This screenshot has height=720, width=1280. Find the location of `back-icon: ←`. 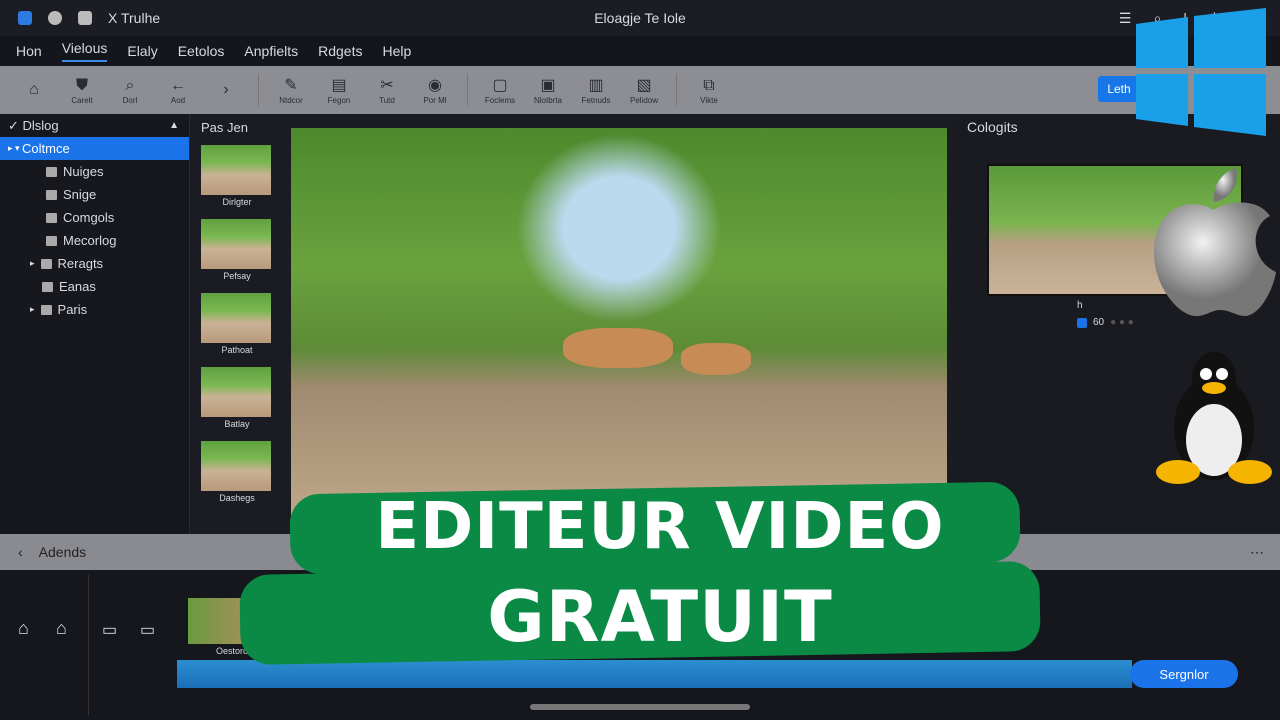

back-icon: ← is located at coordinates (178, 85).